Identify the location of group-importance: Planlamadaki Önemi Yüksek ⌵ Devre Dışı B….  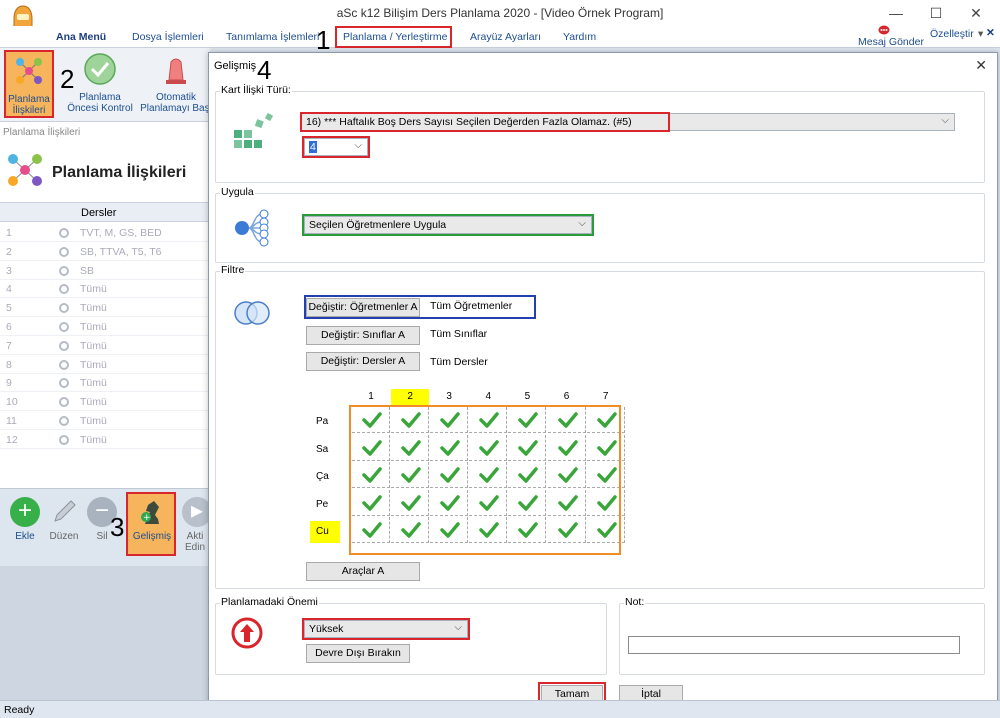
(411, 635).